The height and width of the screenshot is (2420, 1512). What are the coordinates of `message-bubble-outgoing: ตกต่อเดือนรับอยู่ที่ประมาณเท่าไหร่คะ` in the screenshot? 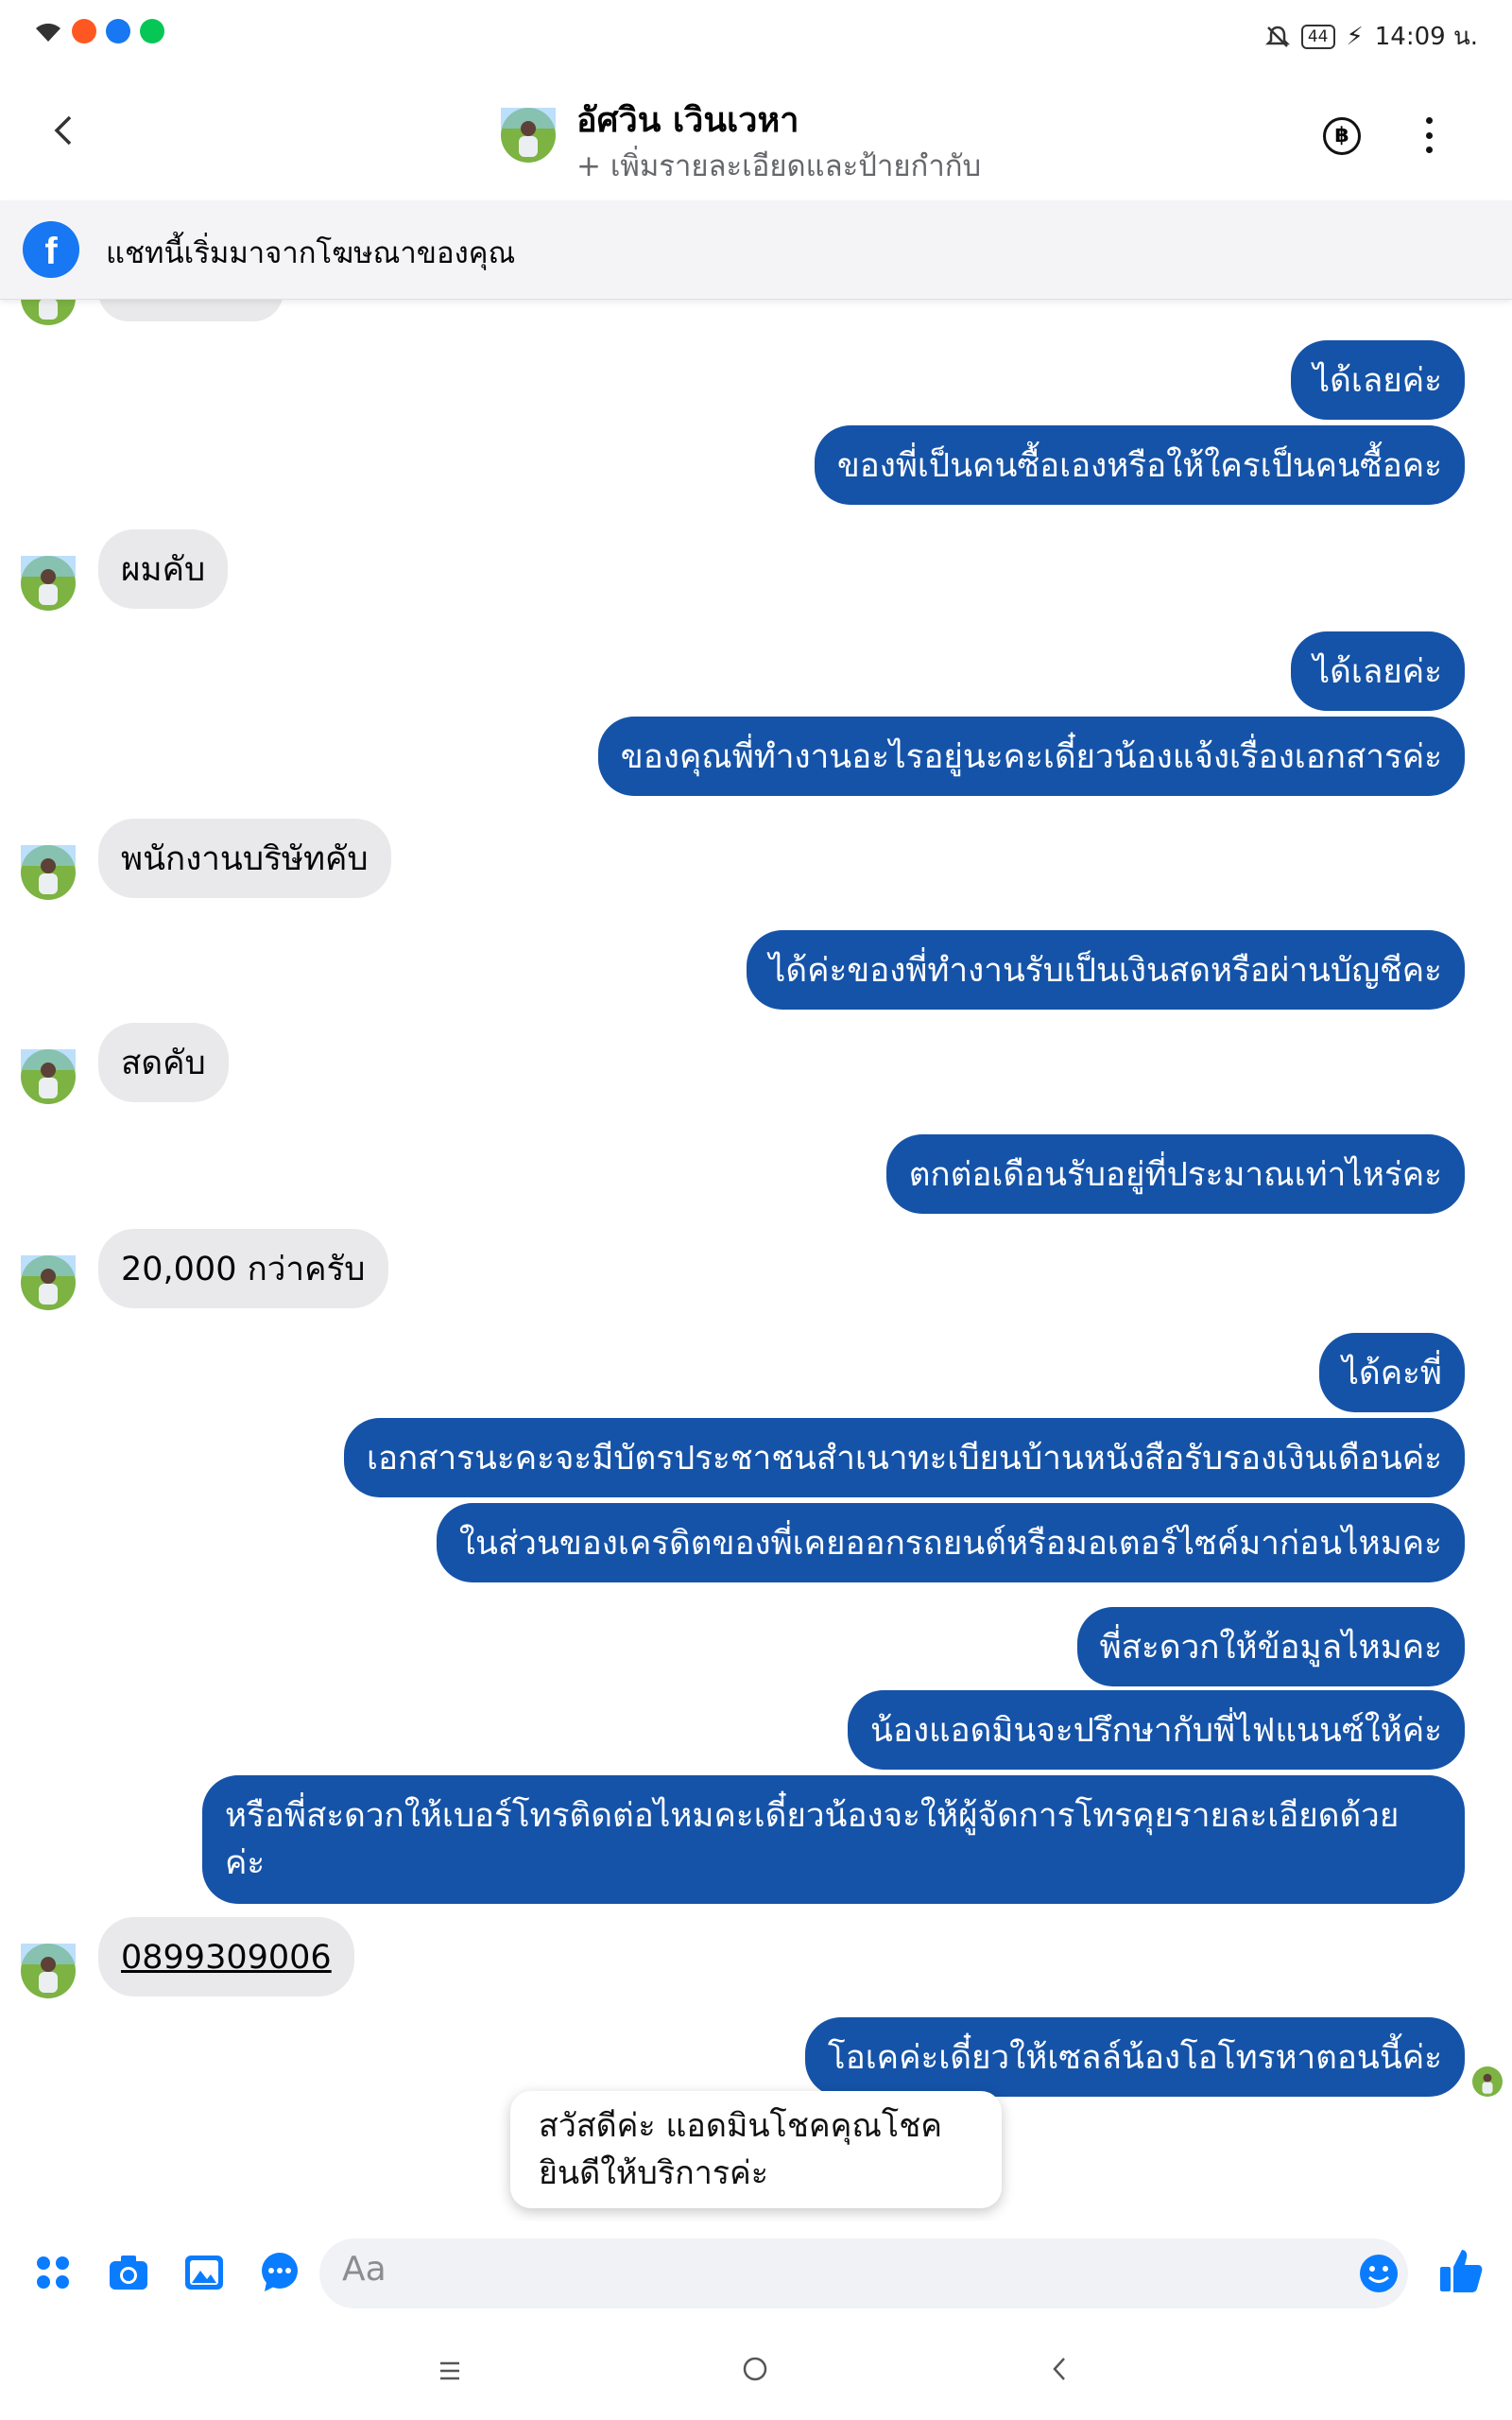 It's located at (1175, 1174).